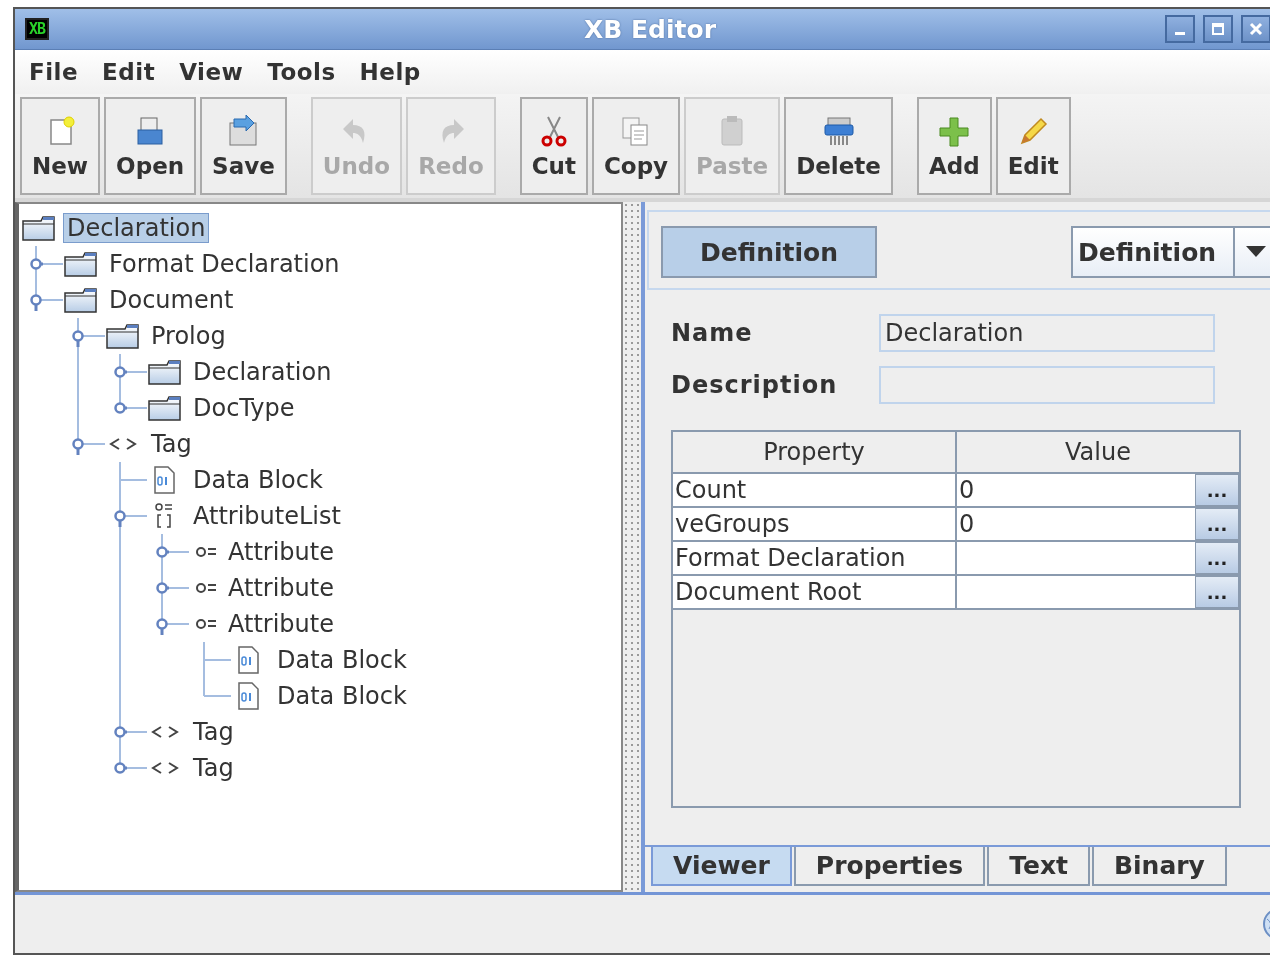 The image size is (1270, 958). What do you see at coordinates (243, 146) in the screenshot?
I see `toolbar-button: Save` at bounding box center [243, 146].